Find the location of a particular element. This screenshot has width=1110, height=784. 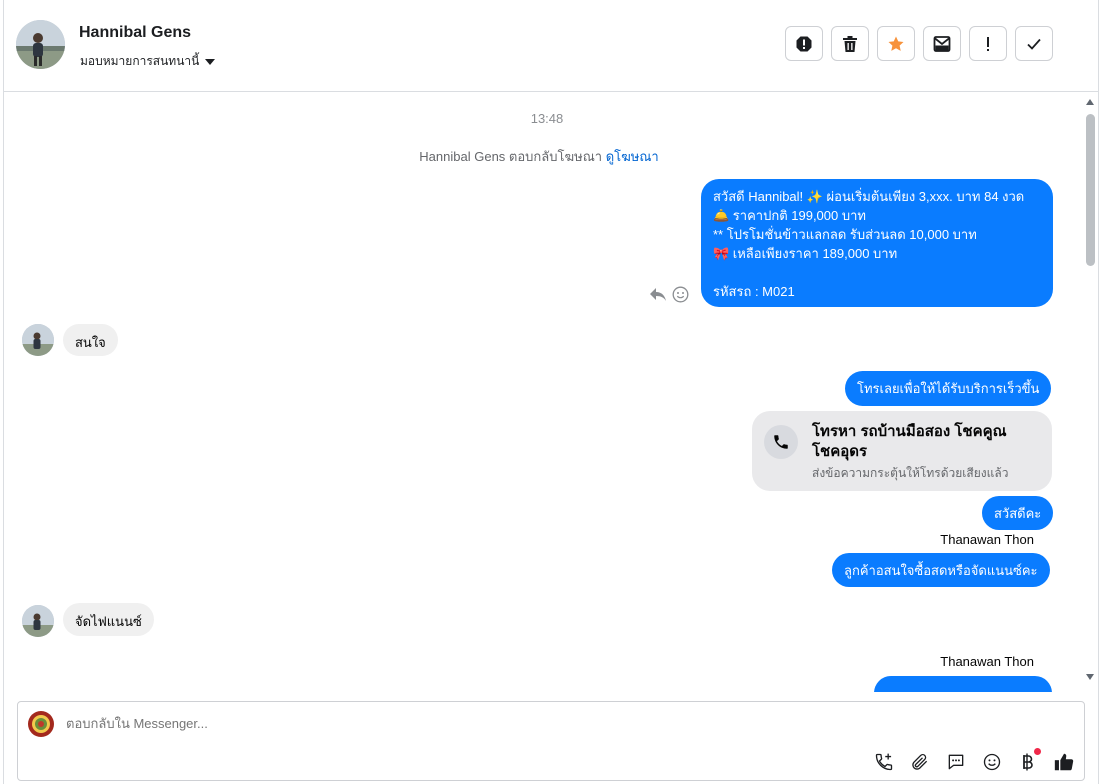

message-text: สวัสดีคะ is located at coordinates (1018, 513).